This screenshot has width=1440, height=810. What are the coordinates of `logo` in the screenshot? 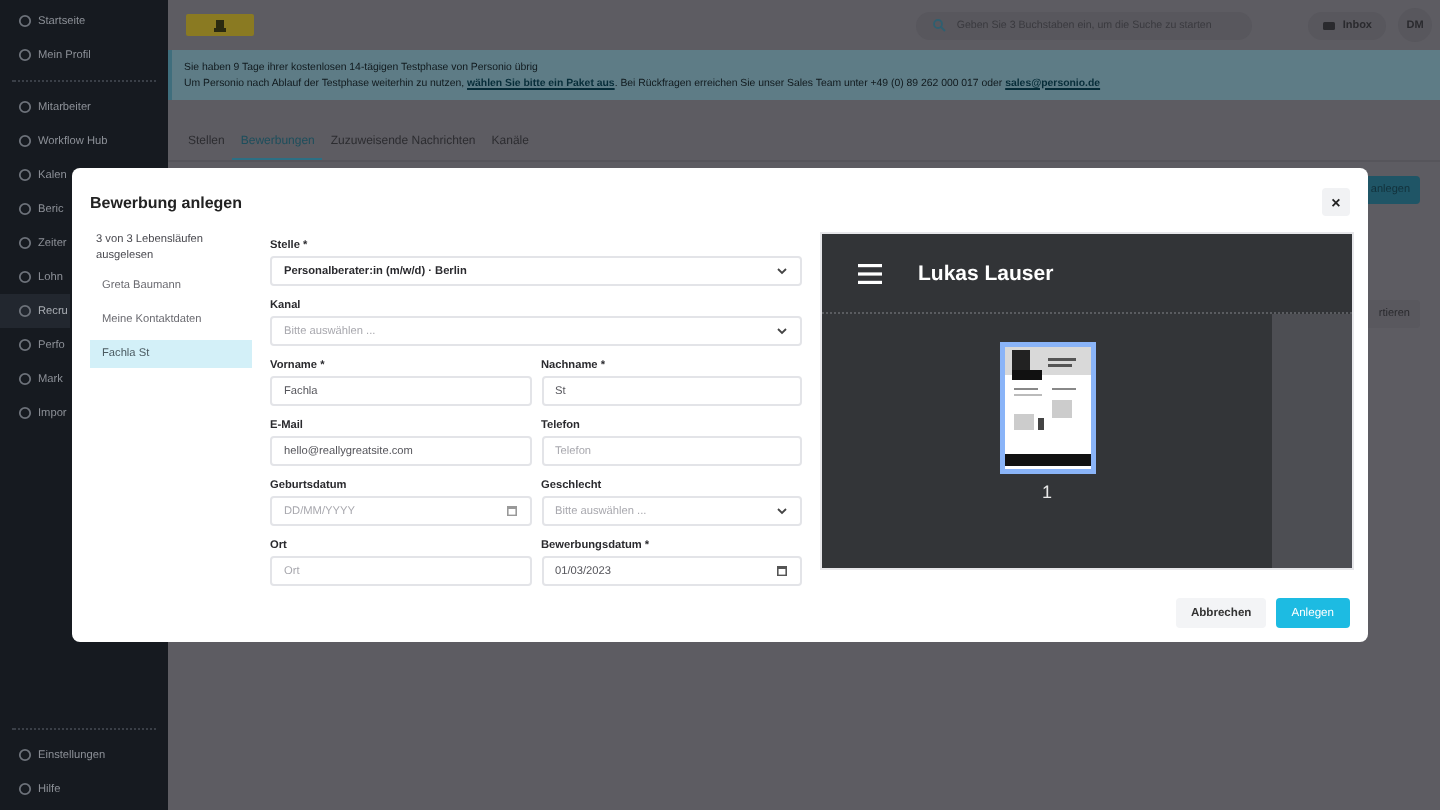 It's located at (220, 25).